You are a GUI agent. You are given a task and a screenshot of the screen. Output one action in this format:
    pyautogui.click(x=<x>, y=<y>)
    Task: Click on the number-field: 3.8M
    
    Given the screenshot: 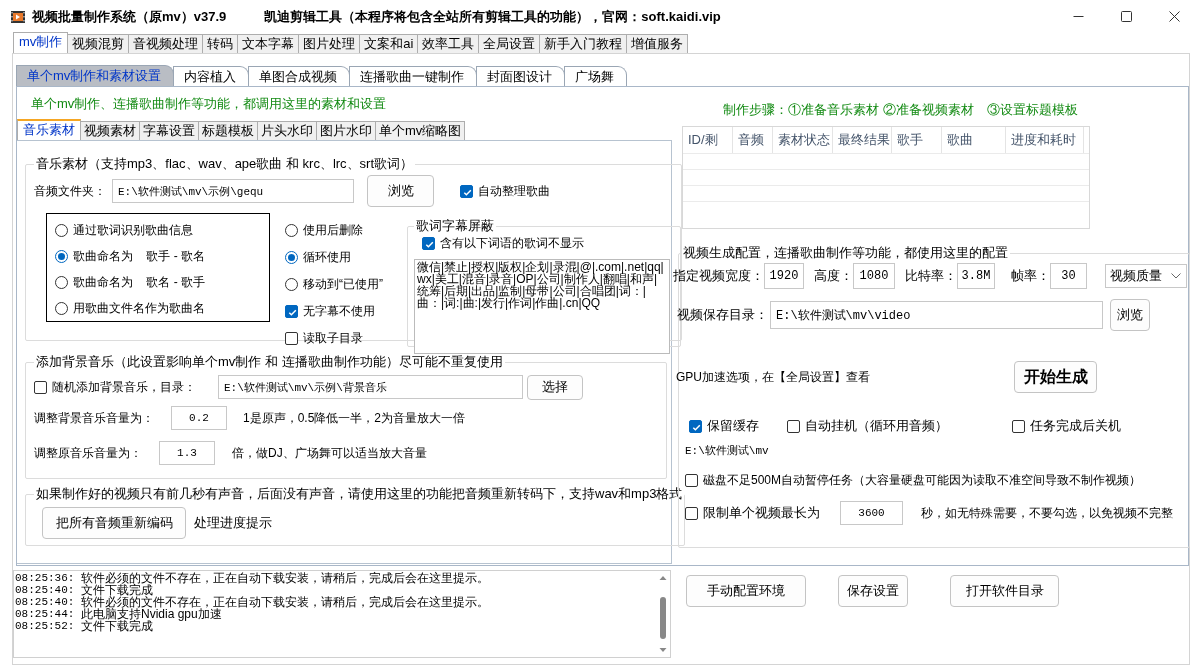 What is the action you would take?
    pyautogui.click(x=976, y=276)
    